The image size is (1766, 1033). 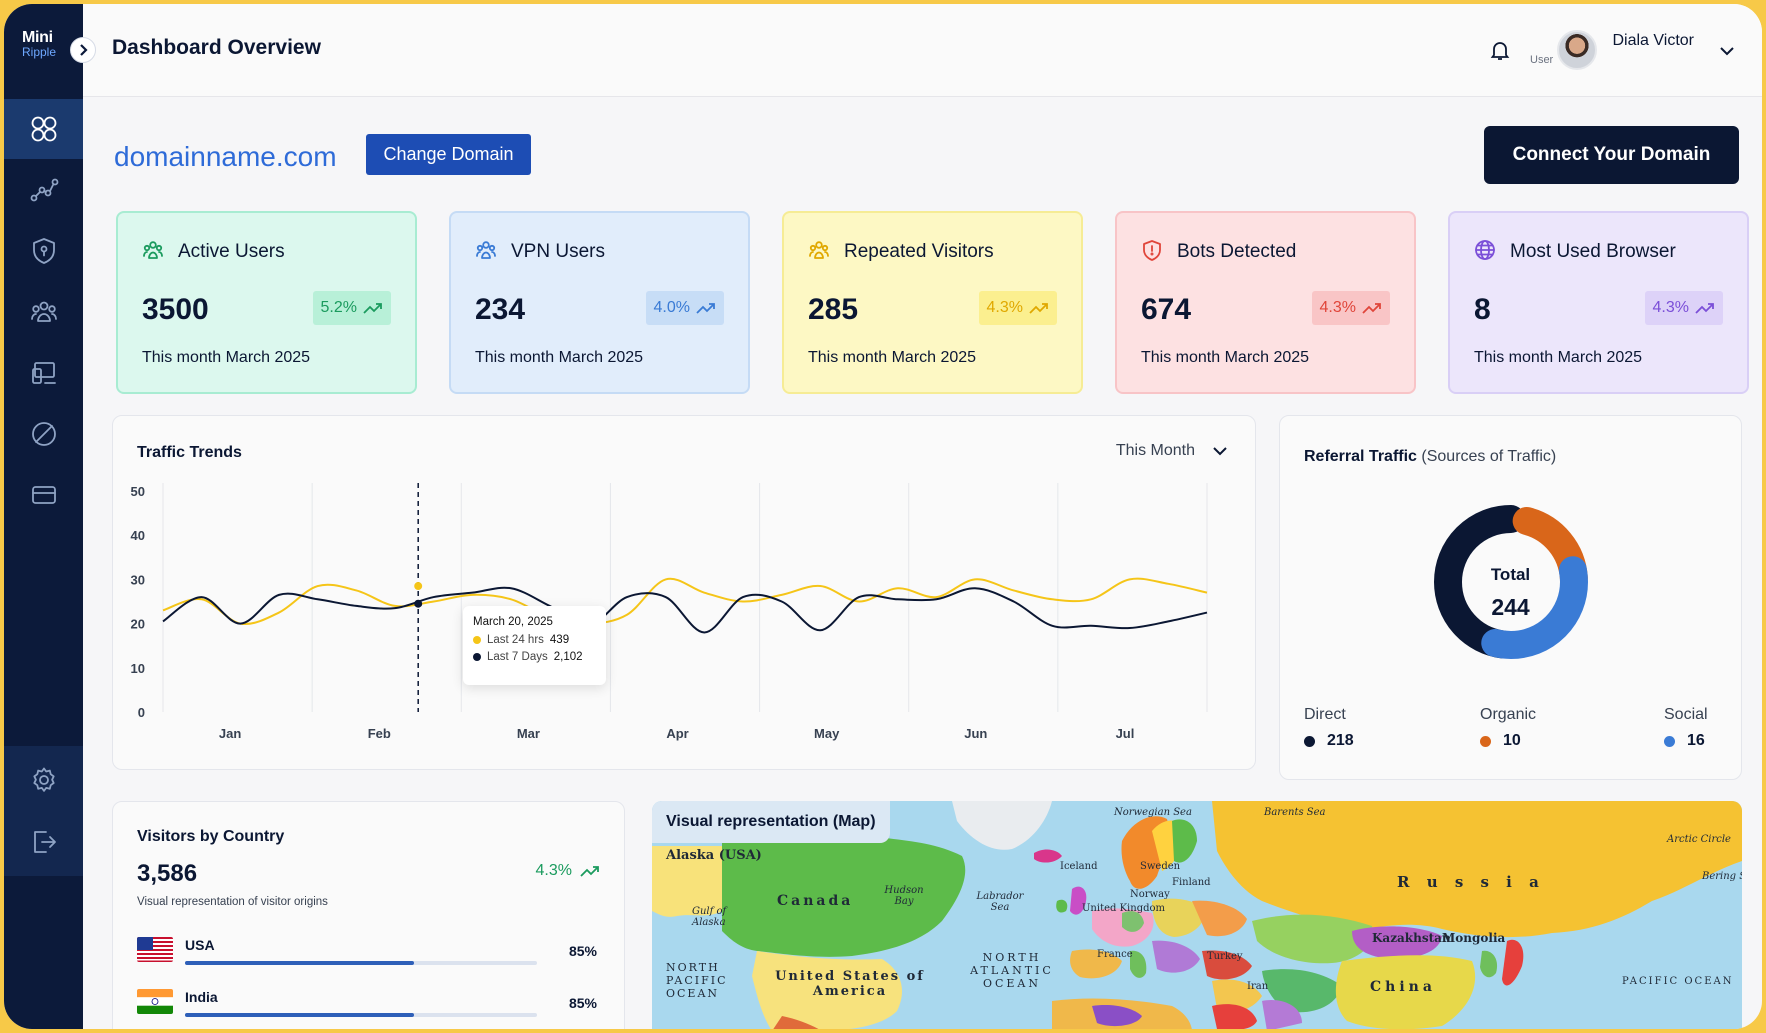 I want to click on stat-card-vpn-users: VPN Users 234 4.0% This month March 2025, so click(x=599, y=302).